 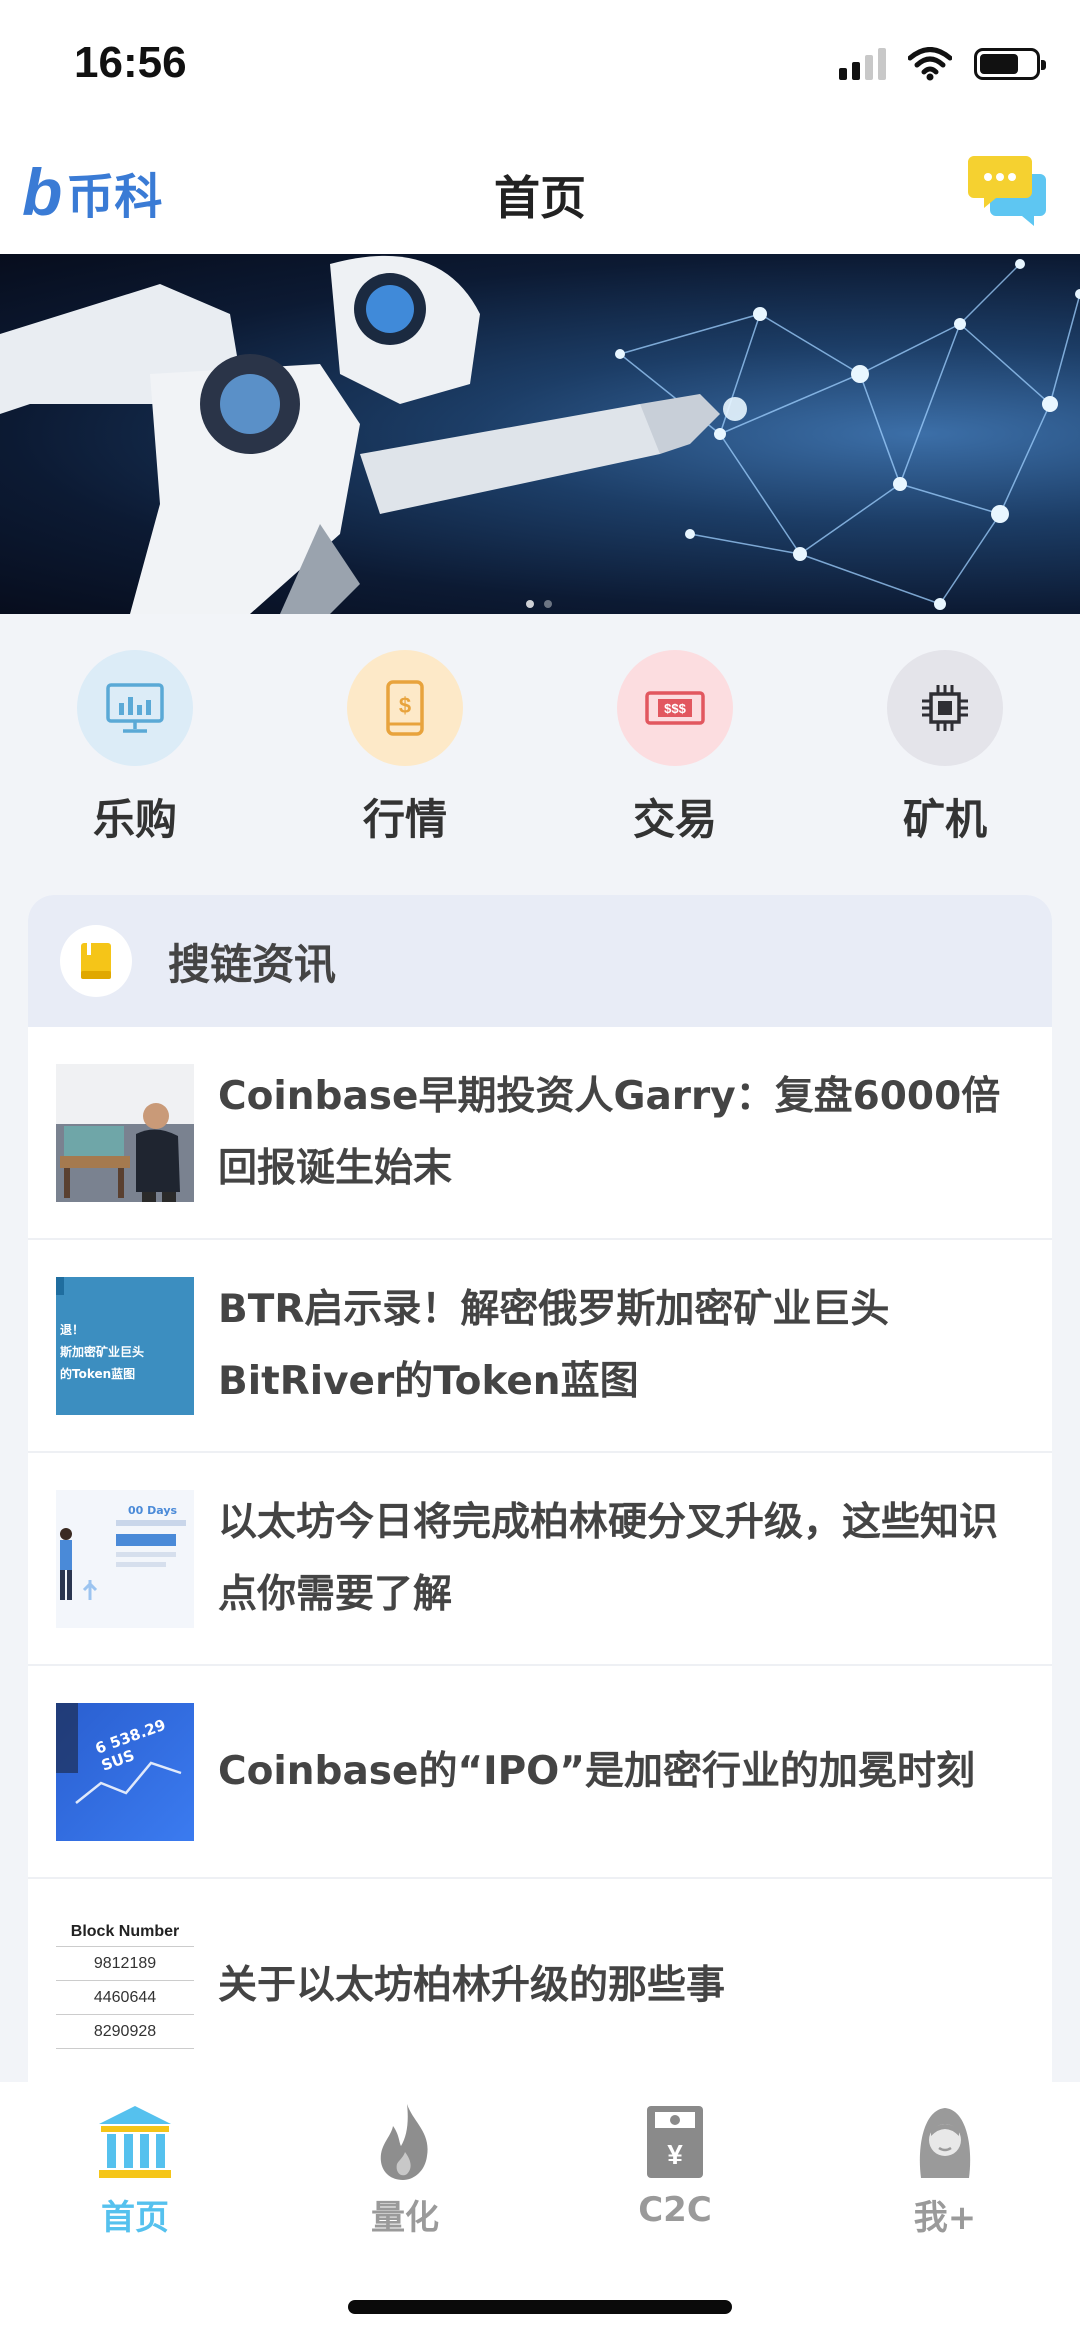 I want to click on cash-ticket-icon: $$$, so click(x=675, y=708).